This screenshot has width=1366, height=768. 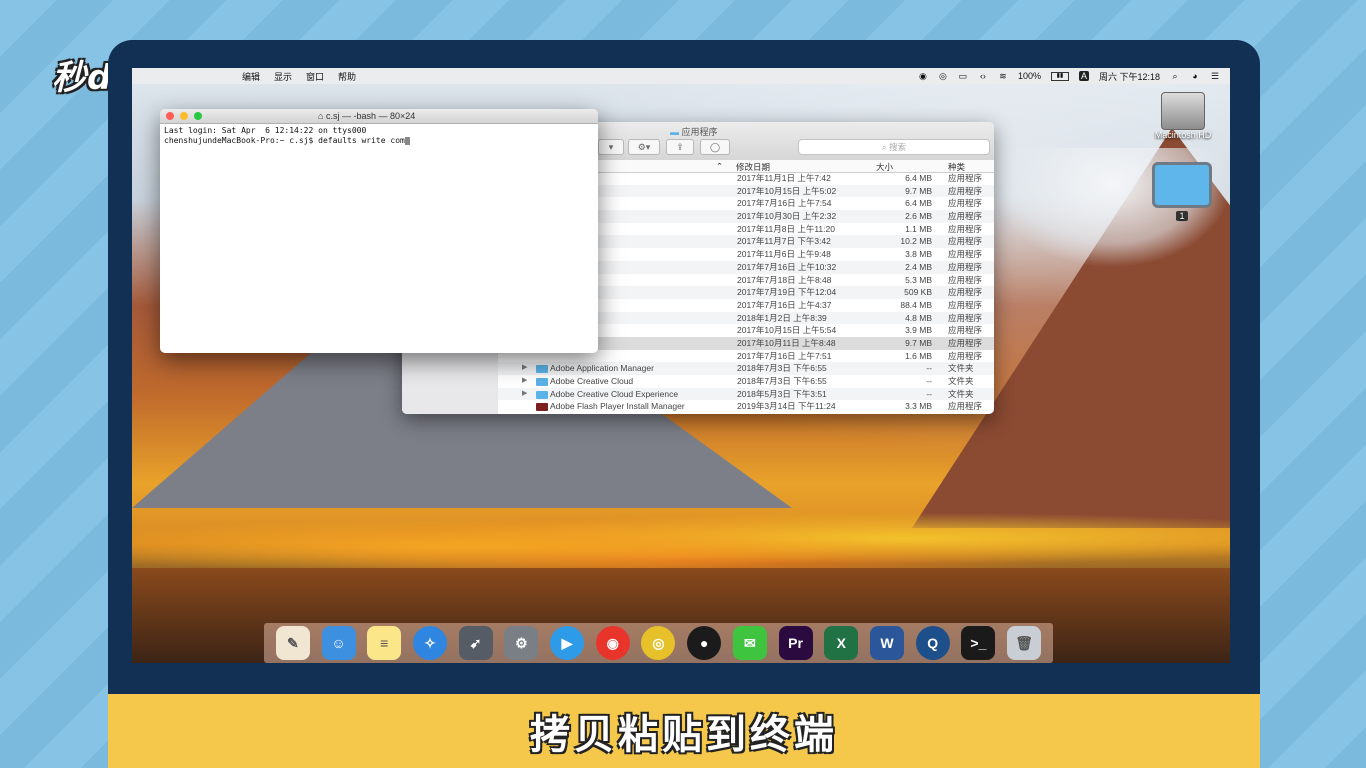 I want to click on home-icon: ⌂, so click(x=321, y=116).